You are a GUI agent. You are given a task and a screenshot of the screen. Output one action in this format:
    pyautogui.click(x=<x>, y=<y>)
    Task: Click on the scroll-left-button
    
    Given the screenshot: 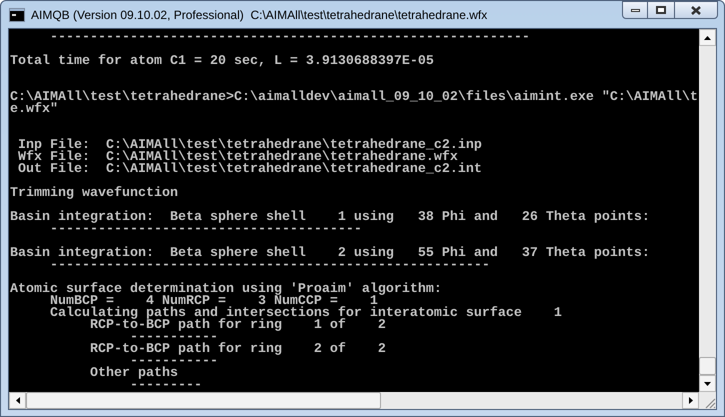 What is the action you would take?
    pyautogui.click(x=17, y=400)
    